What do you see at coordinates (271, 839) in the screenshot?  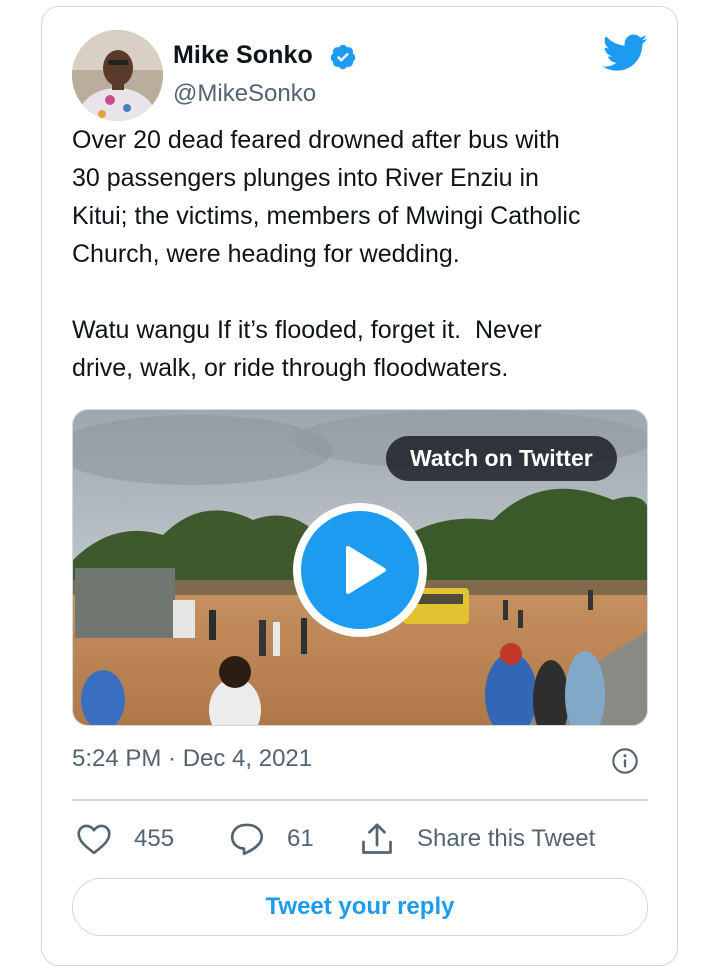 I see `reply-button: 61` at bounding box center [271, 839].